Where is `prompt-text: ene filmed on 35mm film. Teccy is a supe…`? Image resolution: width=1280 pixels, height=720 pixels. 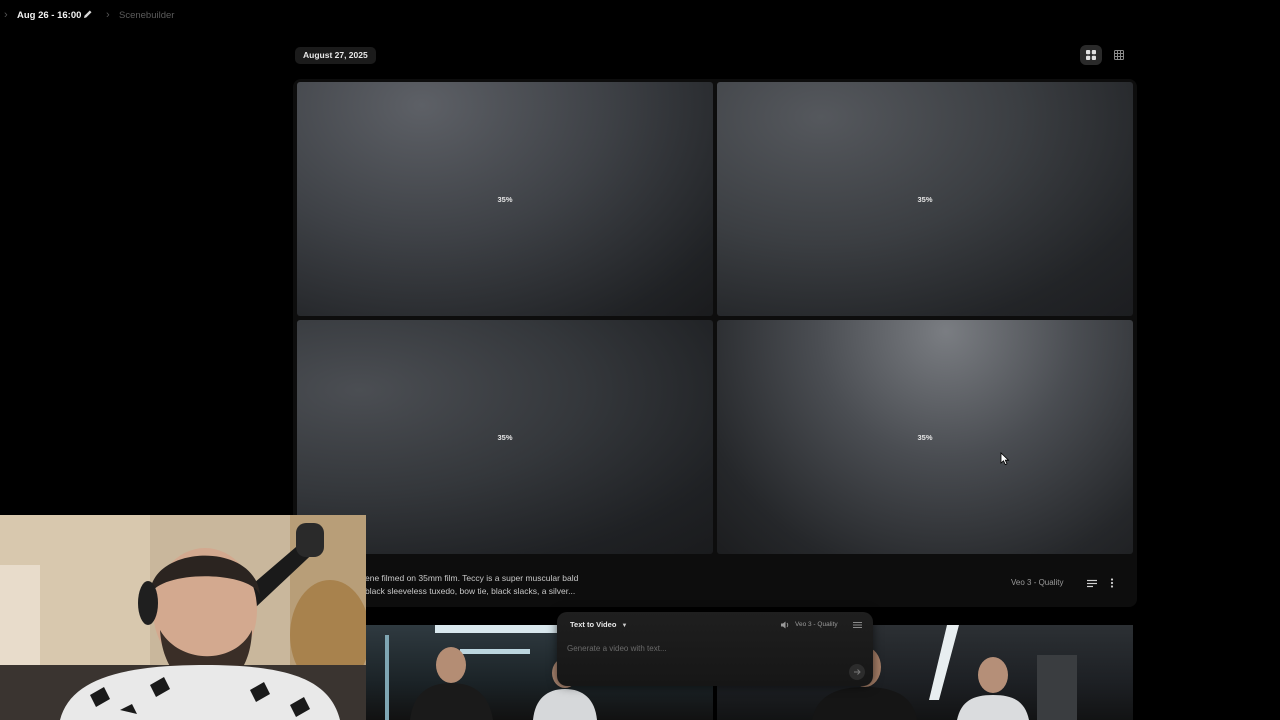 prompt-text: ene filmed on 35mm film. Teccy is a supe… is located at coordinates (480, 585).